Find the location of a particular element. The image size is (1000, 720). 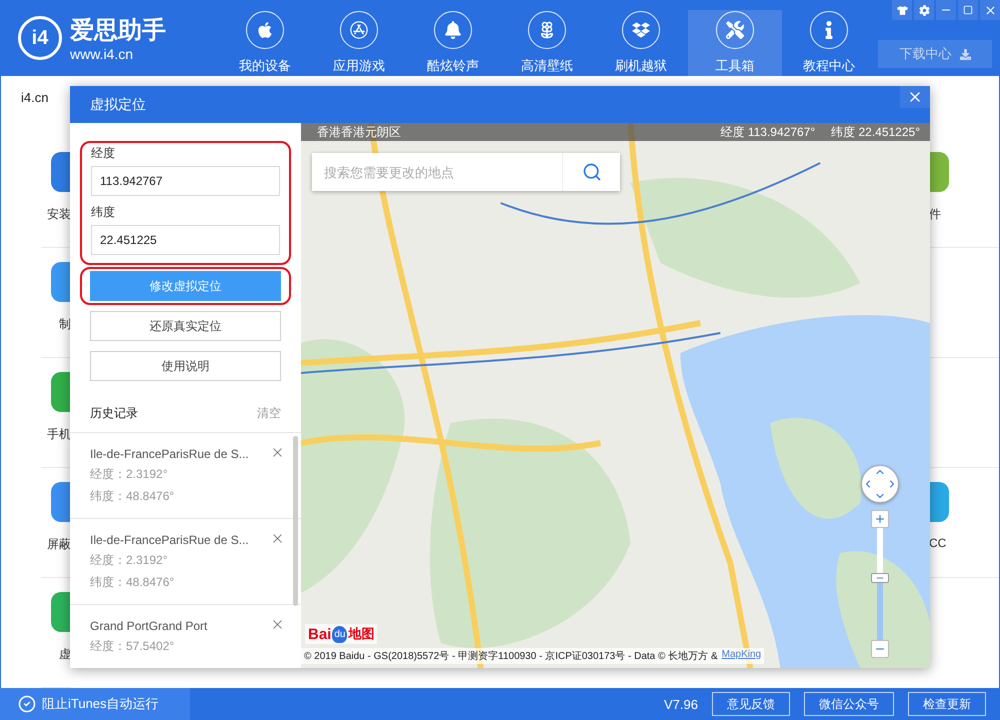

zoom-in-button is located at coordinates (880, 519).